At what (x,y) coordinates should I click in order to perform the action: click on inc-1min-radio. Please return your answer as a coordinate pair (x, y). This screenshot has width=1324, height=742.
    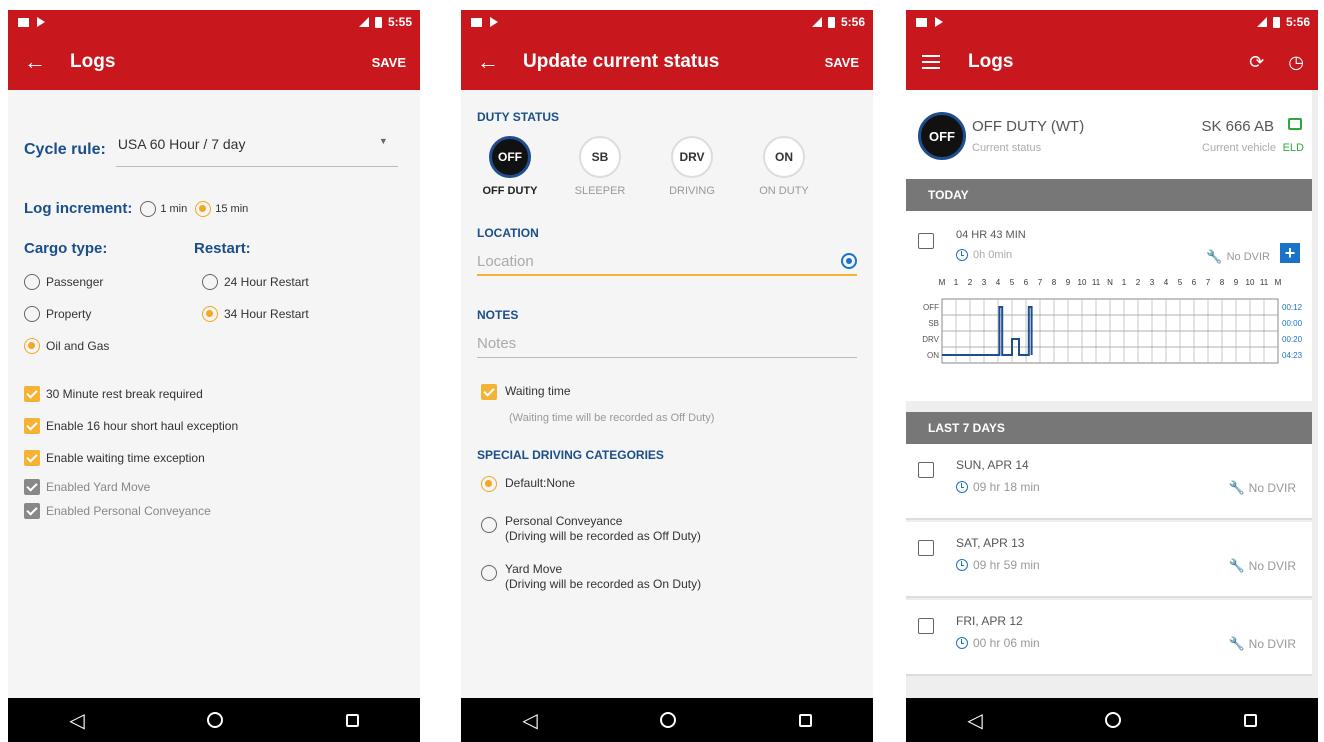
    Looking at the image, I should click on (148, 208).